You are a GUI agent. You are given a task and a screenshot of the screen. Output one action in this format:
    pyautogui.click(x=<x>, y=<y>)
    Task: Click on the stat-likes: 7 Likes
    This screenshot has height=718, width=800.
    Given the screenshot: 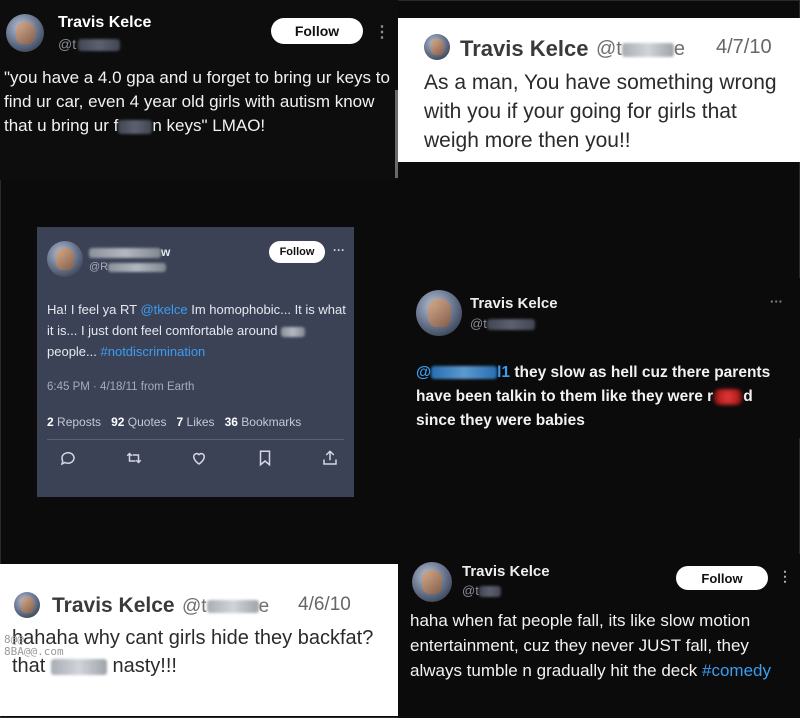 What is the action you would take?
    pyautogui.click(x=196, y=422)
    